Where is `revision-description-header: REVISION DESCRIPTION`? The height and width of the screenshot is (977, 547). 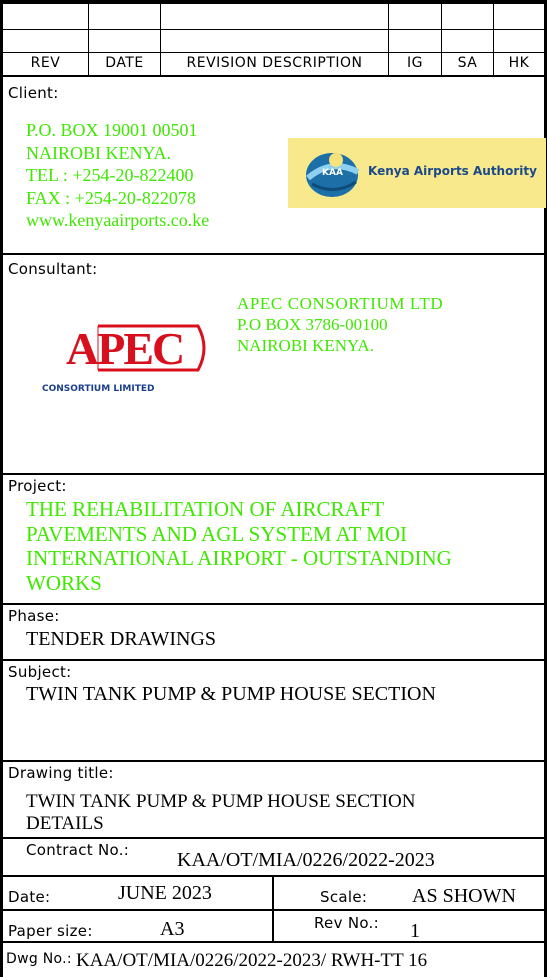 revision-description-header: REVISION DESCRIPTION is located at coordinates (274, 63).